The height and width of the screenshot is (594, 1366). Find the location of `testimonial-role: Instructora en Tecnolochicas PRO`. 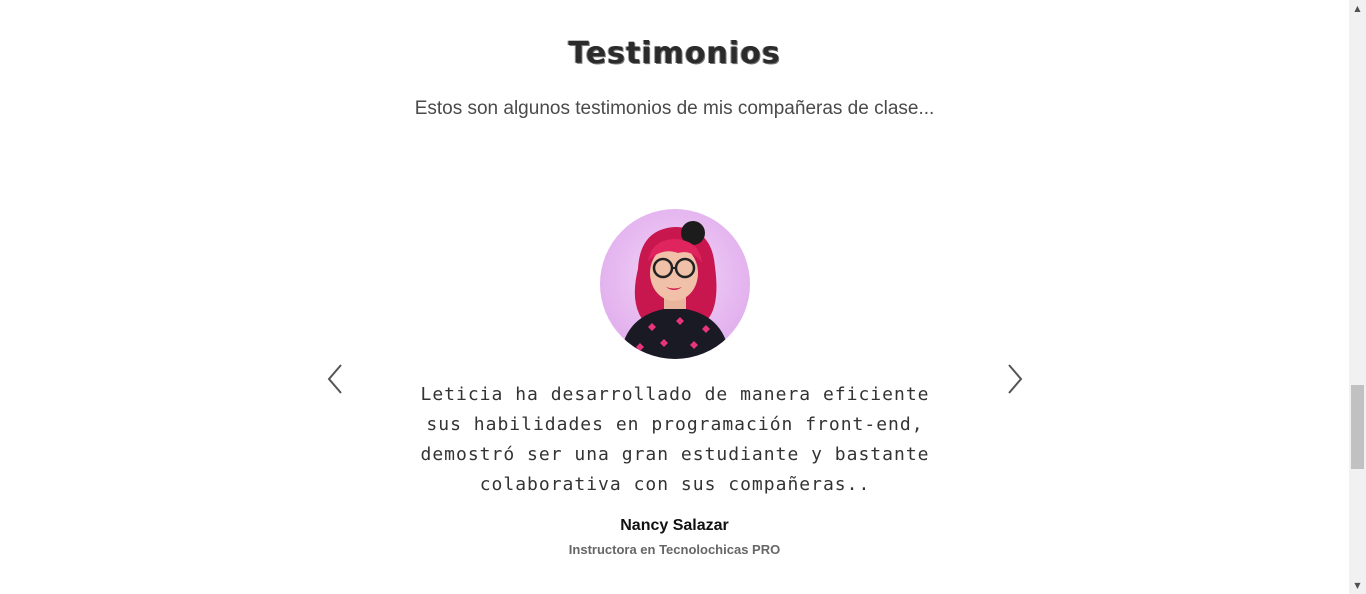

testimonial-role: Instructora en Tecnolochicas PRO is located at coordinates (674, 549).